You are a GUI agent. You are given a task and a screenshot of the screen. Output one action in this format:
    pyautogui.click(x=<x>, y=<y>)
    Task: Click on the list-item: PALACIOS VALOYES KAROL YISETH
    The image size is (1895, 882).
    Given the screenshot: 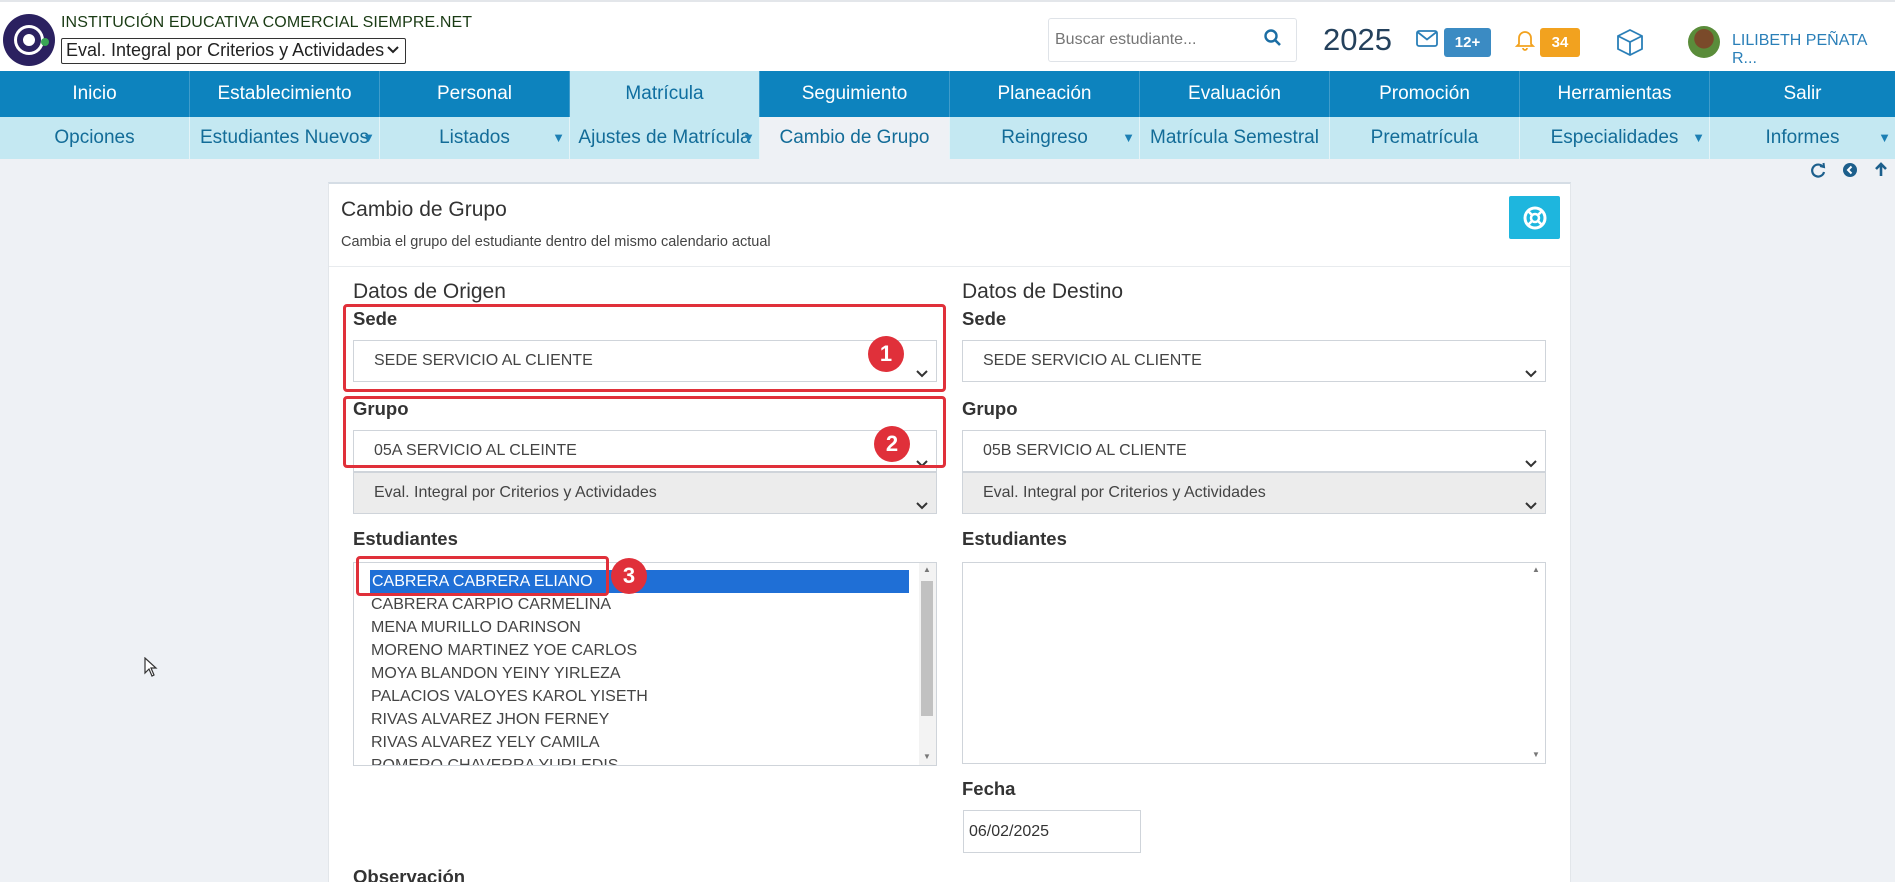 What is the action you would take?
    pyautogui.click(x=509, y=696)
    